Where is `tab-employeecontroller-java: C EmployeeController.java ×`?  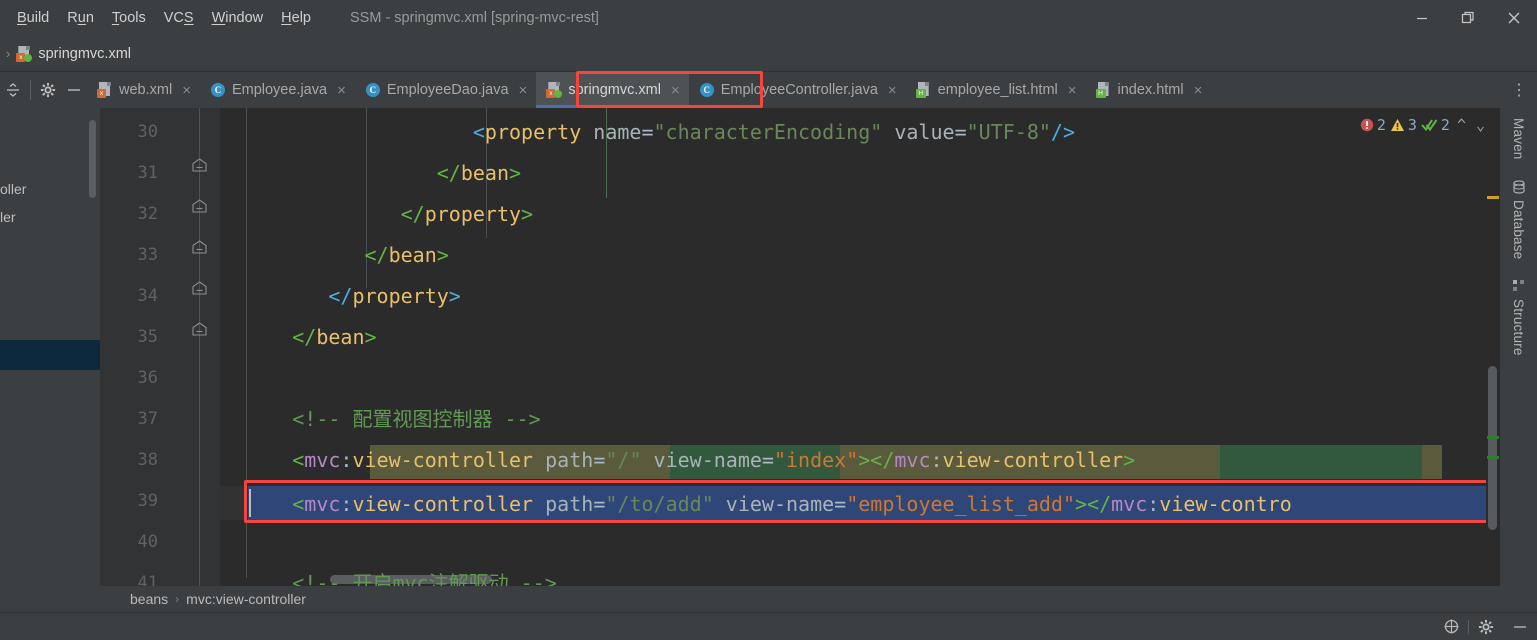 tab-employeecontroller-java: C EmployeeController.java × is located at coordinates (797, 90).